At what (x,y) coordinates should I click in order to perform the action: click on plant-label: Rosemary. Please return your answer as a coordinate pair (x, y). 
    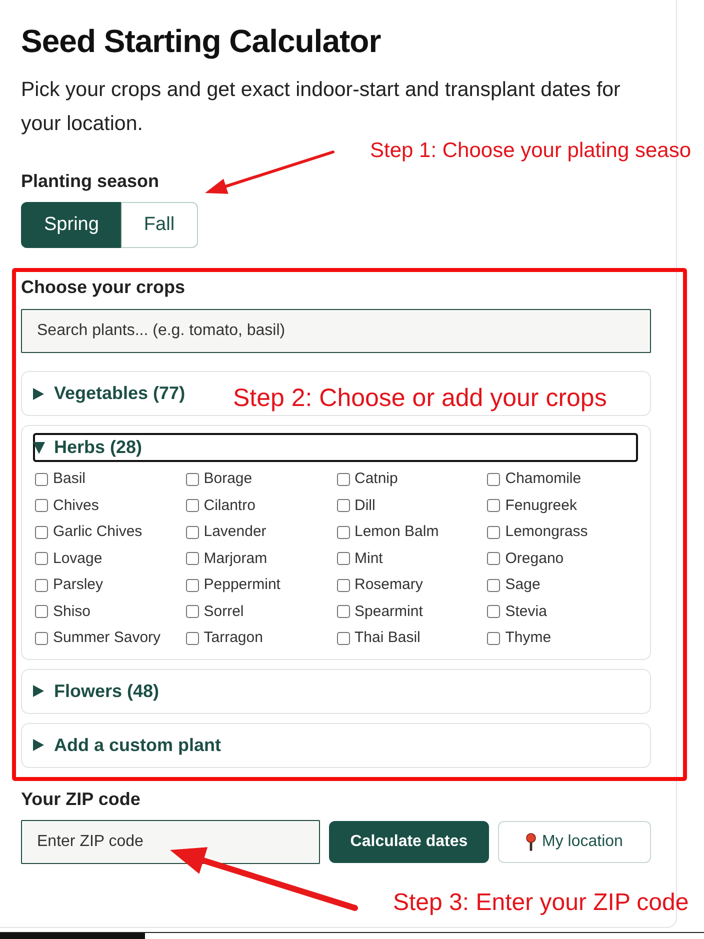
    Looking at the image, I should click on (388, 585).